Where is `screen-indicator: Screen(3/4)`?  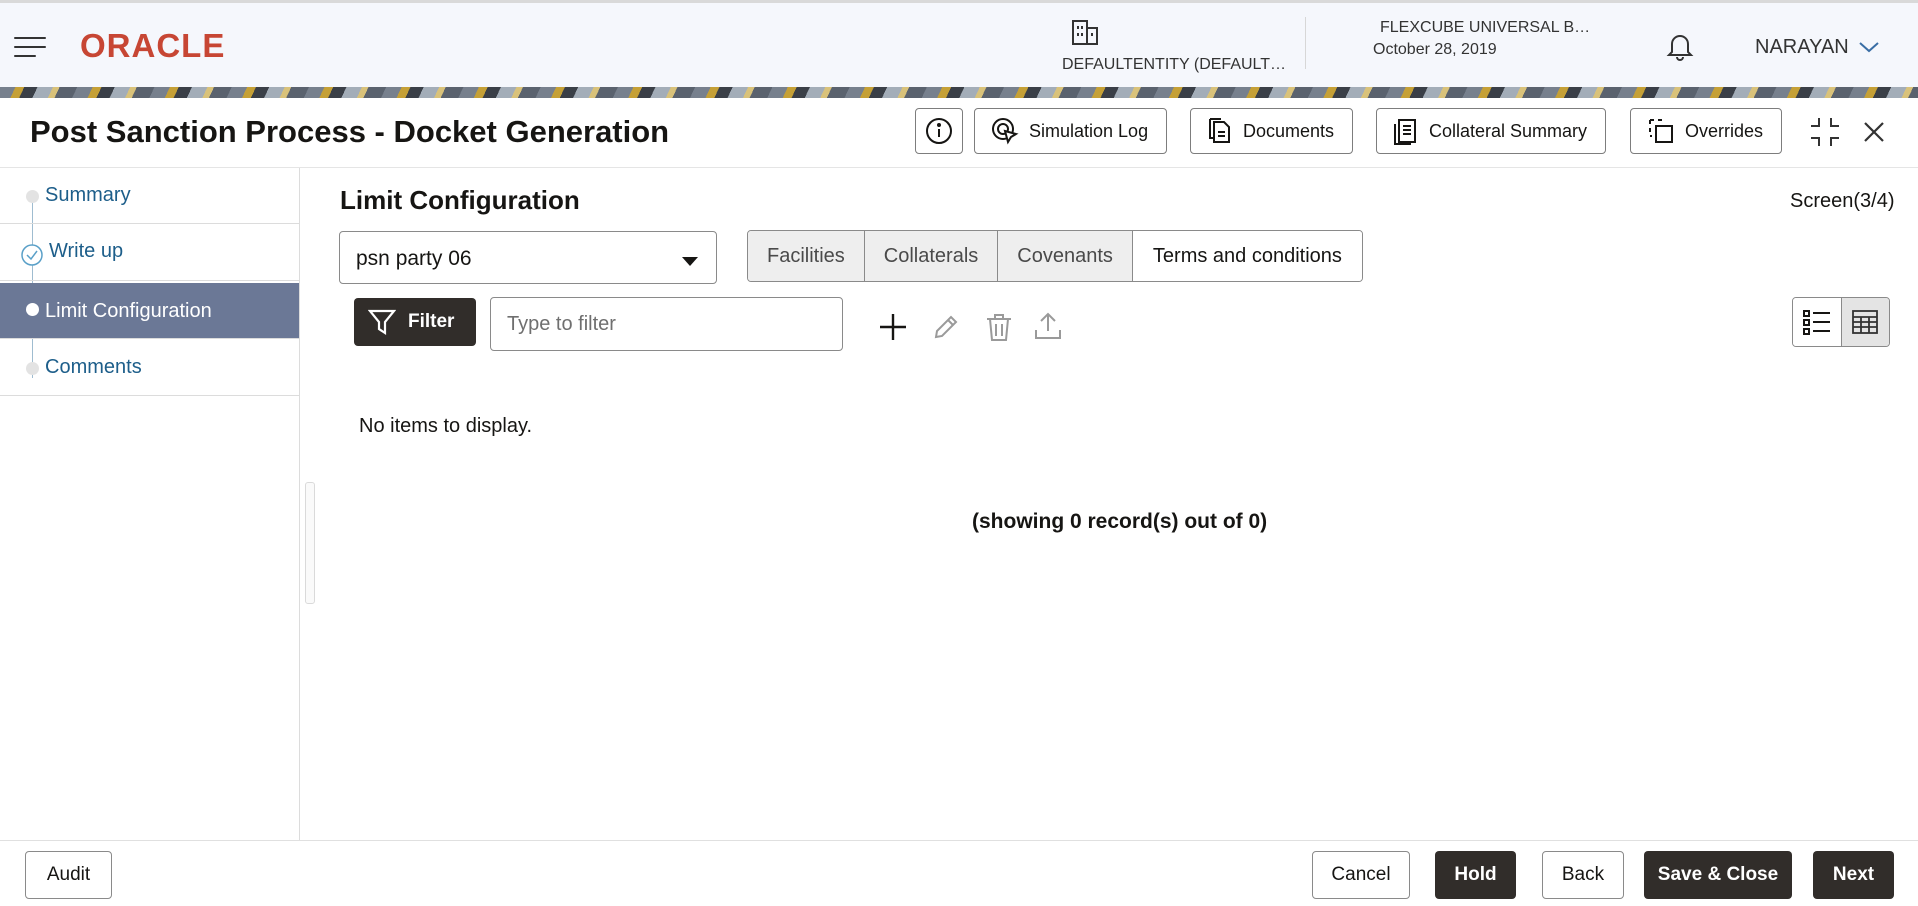
screen-indicator: Screen(3/4) is located at coordinates (1842, 201).